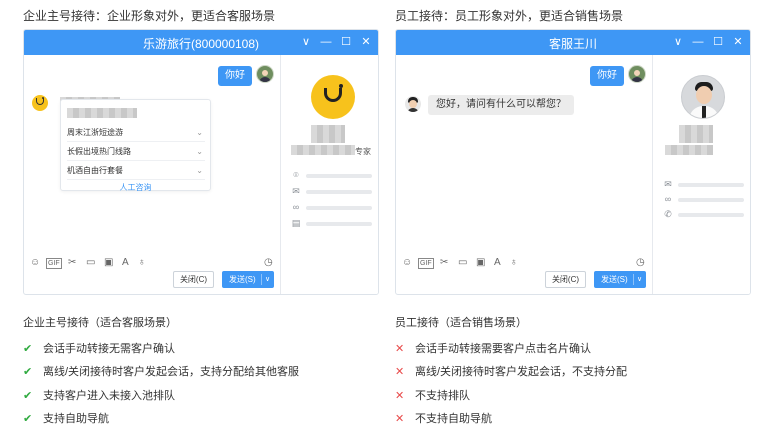 The width and height of the screenshot is (771, 438). What do you see at coordinates (701, 174) in the screenshot?
I see `profile-sidebar: ✉ ∞ ✆` at bounding box center [701, 174].